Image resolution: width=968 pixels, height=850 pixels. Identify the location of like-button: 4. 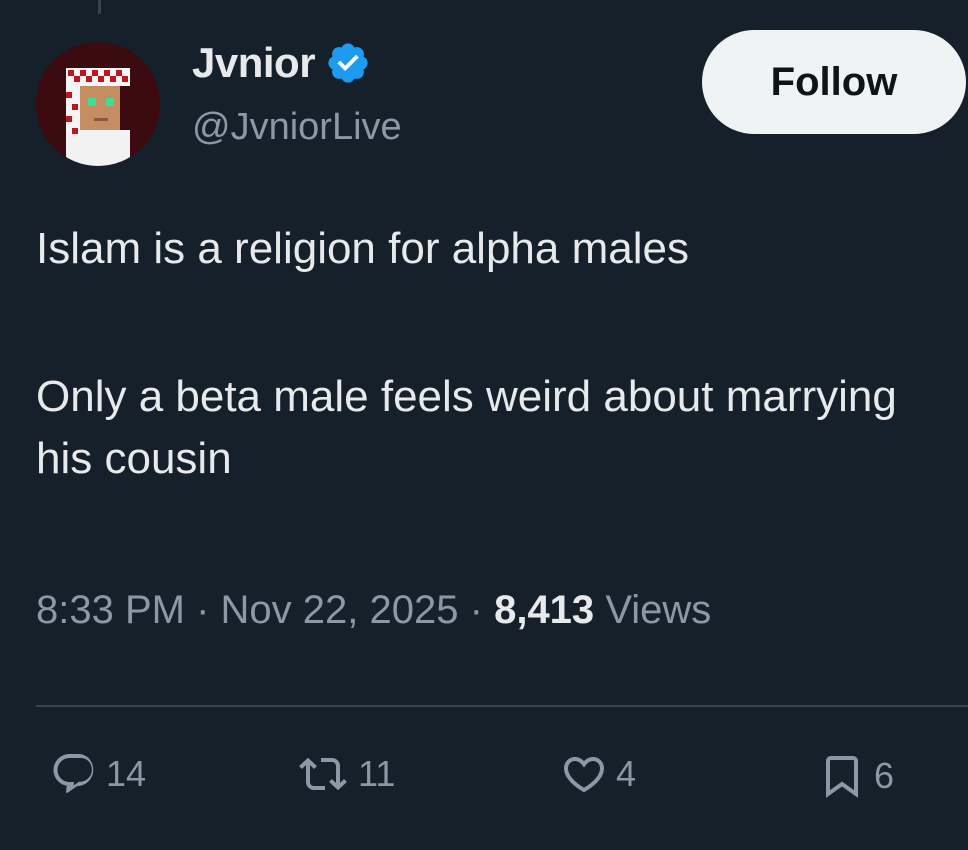
(598, 774).